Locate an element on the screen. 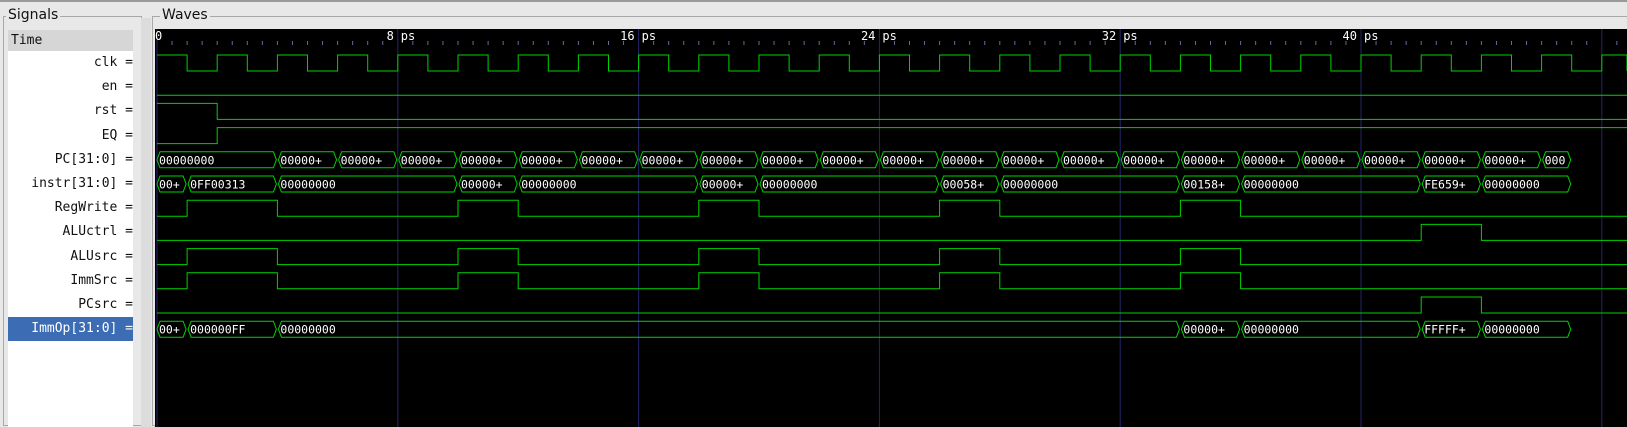 Image resolution: width=1627 pixels, height=427 pixels. signal-name: ALUctrl = is located at coordinates (97, 232).